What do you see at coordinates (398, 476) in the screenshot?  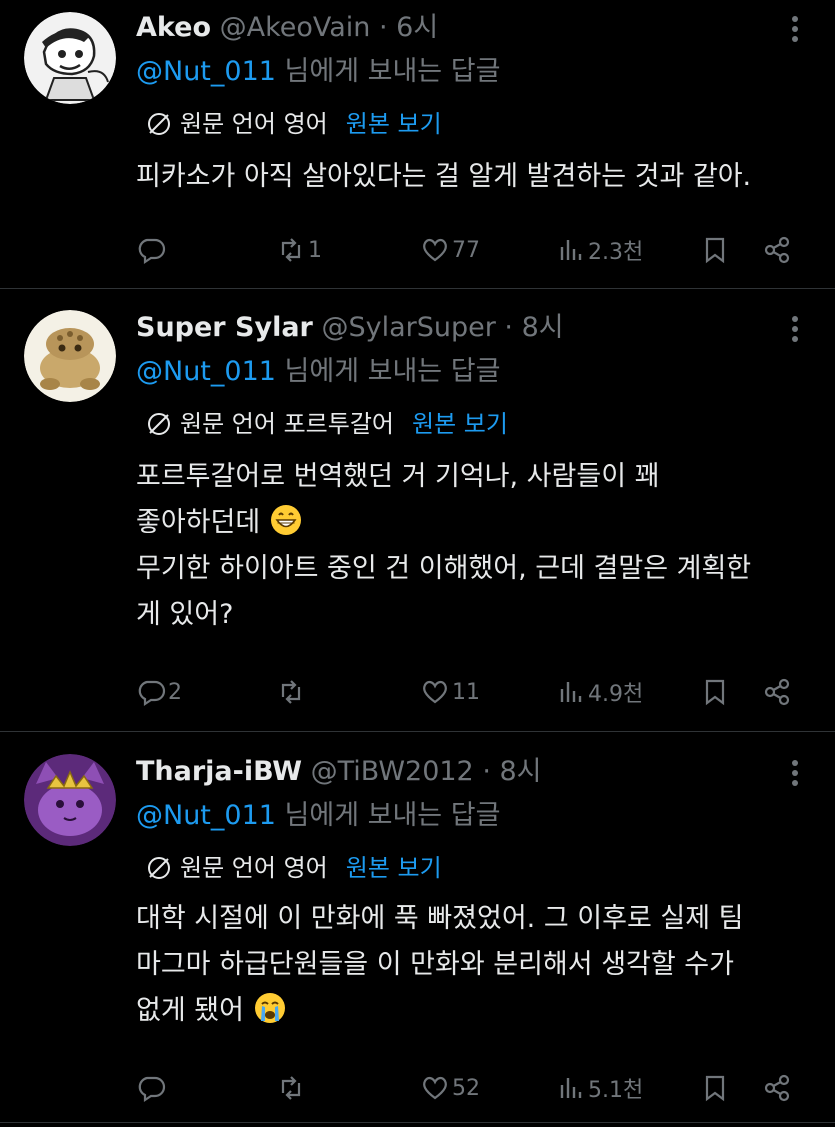 I see `tweet-text-line: 포르투갈어로 번역했던 거 기억나, 사람들이 꽤` at bounding box center [398, 476].